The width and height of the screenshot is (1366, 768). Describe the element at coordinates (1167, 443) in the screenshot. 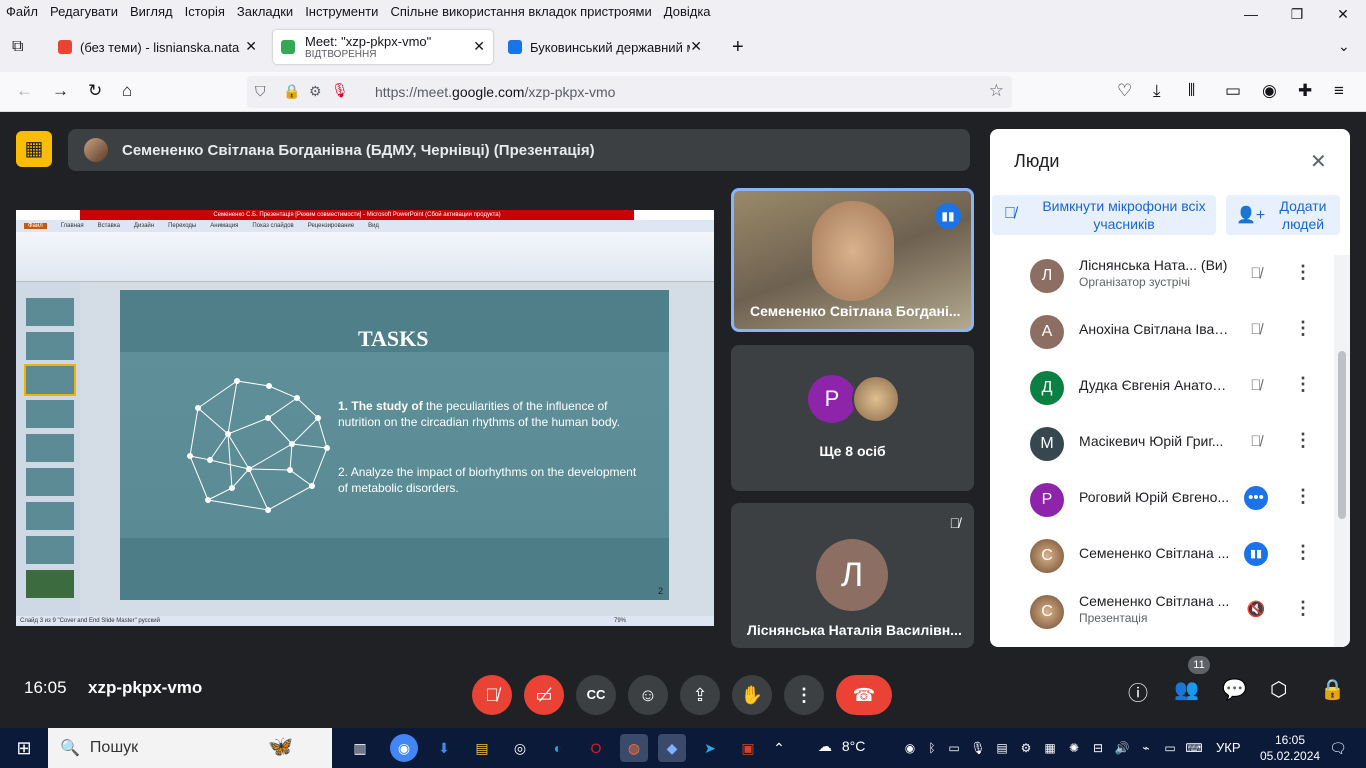

I see `list-item: М Масікевич Юрій Григ... 🎙̸ ⋮` at that location.